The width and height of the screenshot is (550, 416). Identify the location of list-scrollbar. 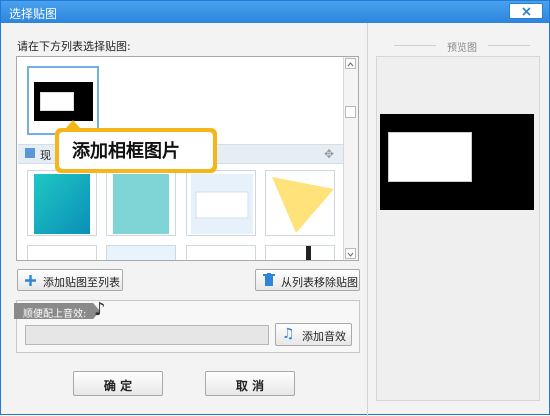
(350, 158).